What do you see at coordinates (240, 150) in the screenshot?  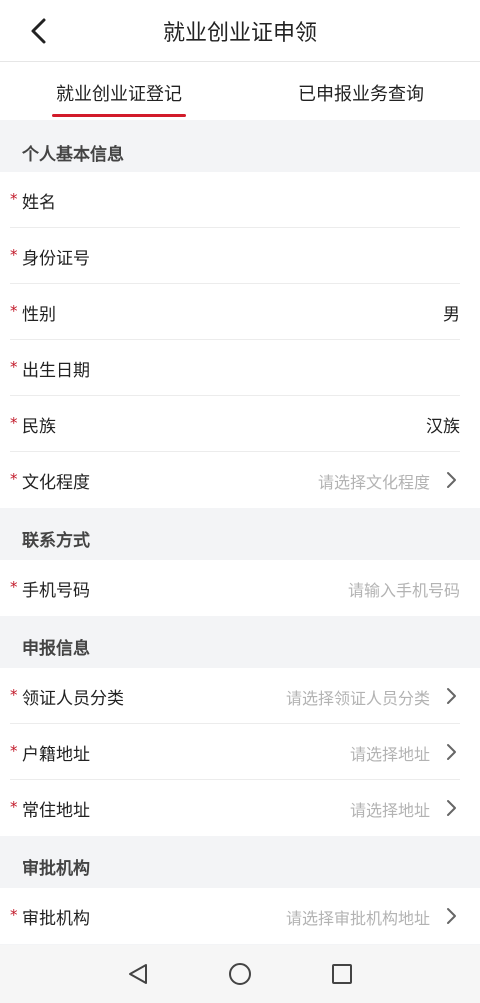 I see `section-title-personal: 个人基本信息` at bounding box center [240, 150].